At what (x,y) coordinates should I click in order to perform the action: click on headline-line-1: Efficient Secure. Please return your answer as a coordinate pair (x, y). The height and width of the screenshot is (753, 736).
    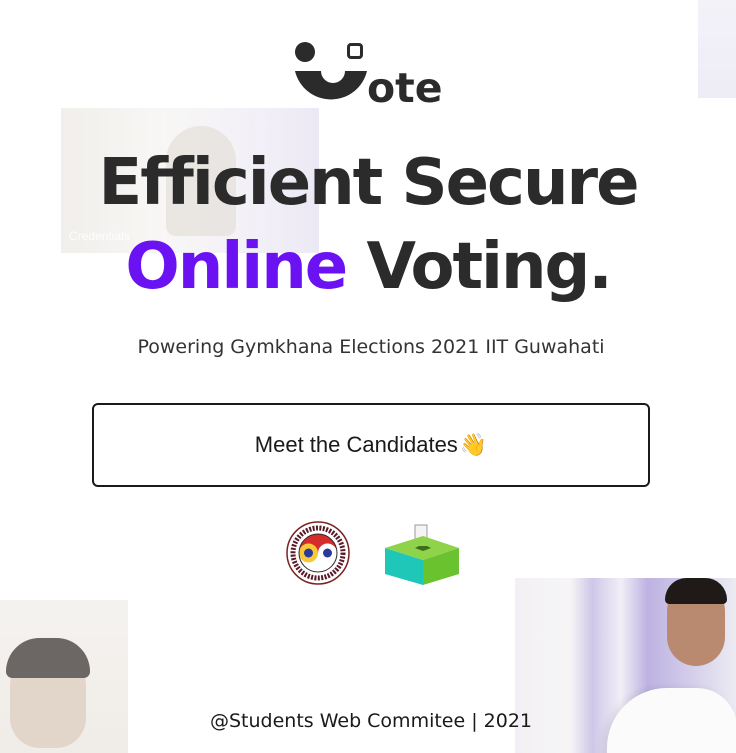
    Looking at the image, I should click on (368, 183).